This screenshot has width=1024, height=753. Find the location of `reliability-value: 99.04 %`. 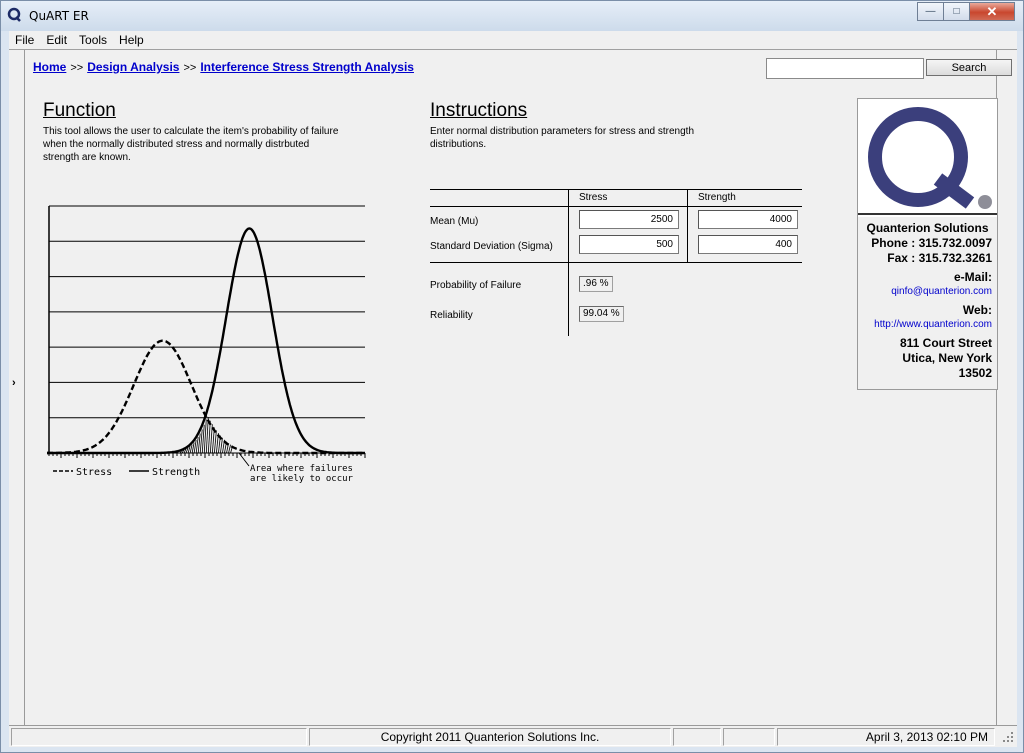

reliability-value: 99.04 % is located at coordinates (601, 314).